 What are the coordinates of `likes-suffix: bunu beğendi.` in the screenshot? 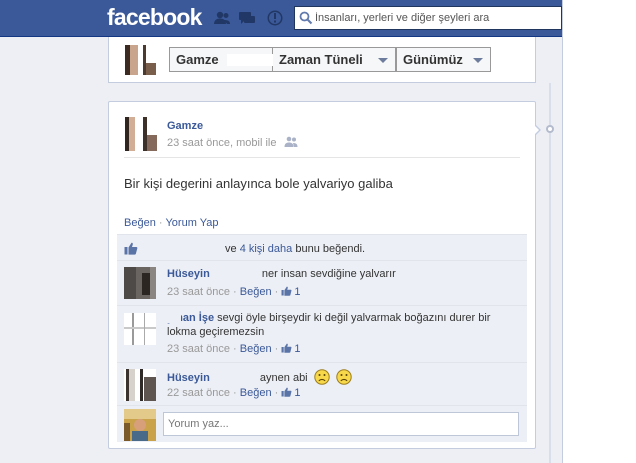 It's located at (330, 249).